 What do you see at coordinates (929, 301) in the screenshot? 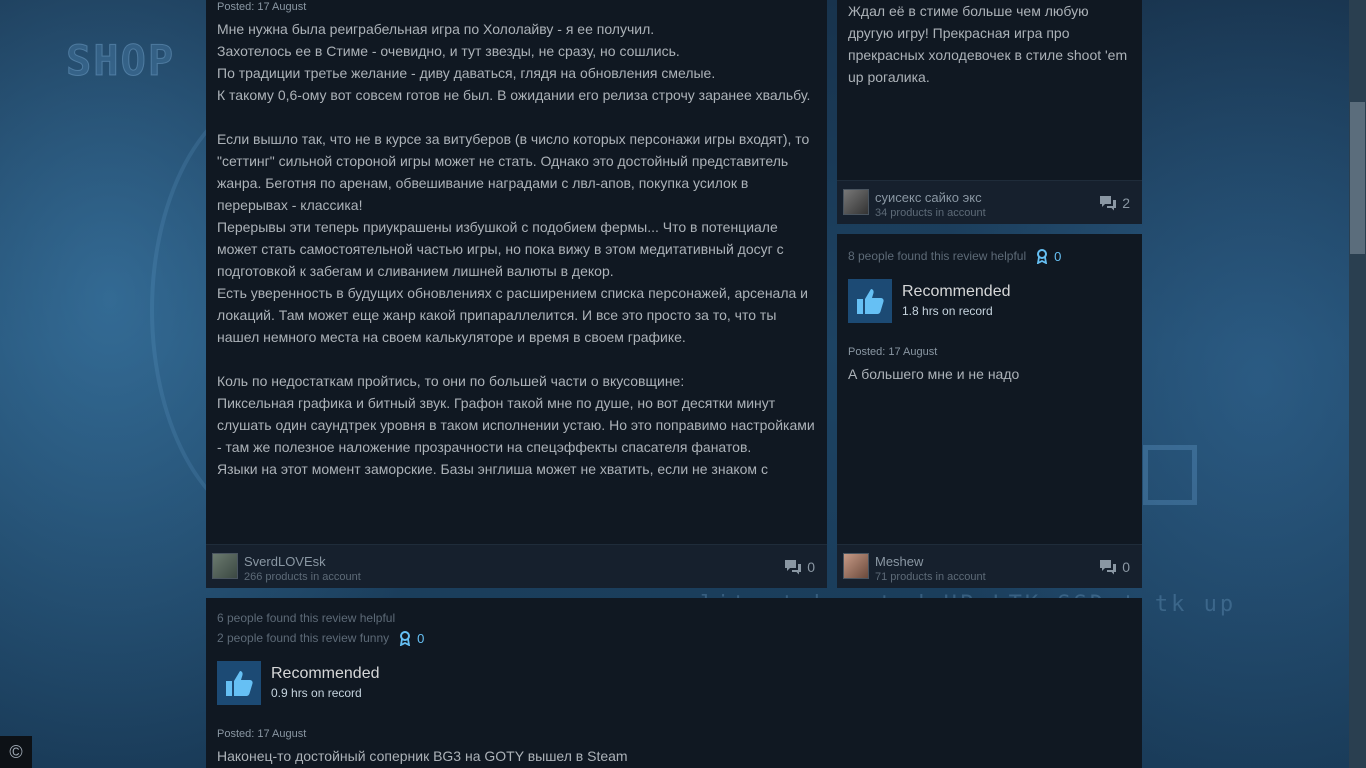
I see `recommendation-block: Recommended 1.8 hrs on record` at bounding box center [929, 301].